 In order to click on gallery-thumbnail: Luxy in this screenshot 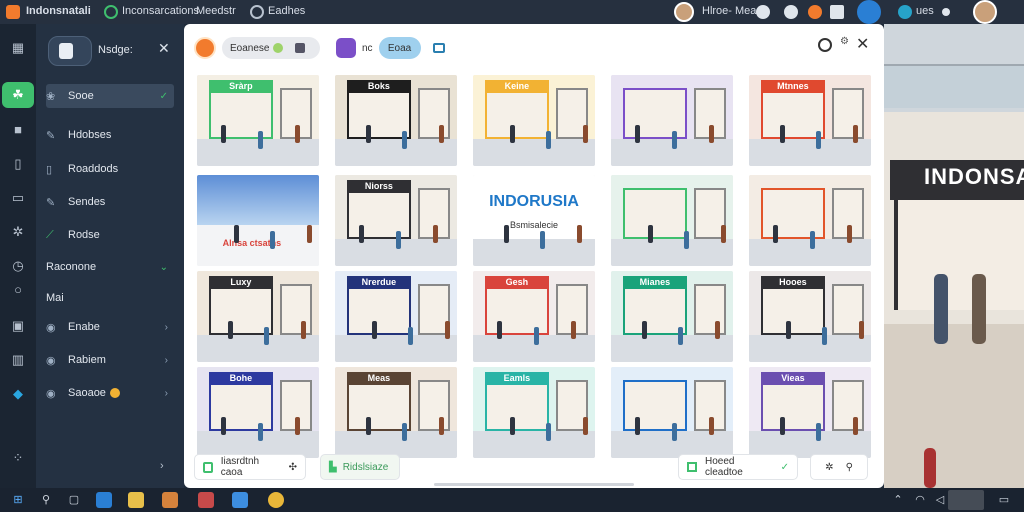, I will do `click(258, 316)`.